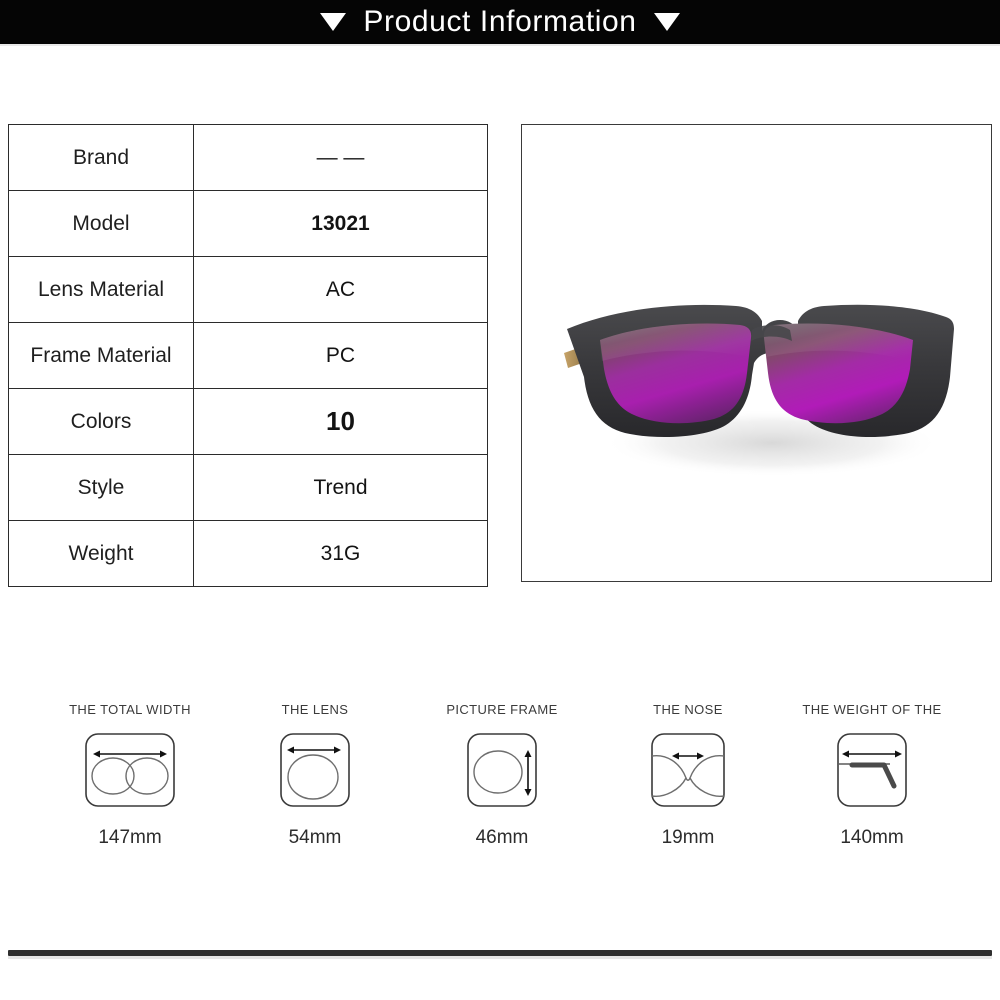 This screenshot has height=1000, width=1000. I want to click on table-row: Lens Material AC, so click(248, 289).